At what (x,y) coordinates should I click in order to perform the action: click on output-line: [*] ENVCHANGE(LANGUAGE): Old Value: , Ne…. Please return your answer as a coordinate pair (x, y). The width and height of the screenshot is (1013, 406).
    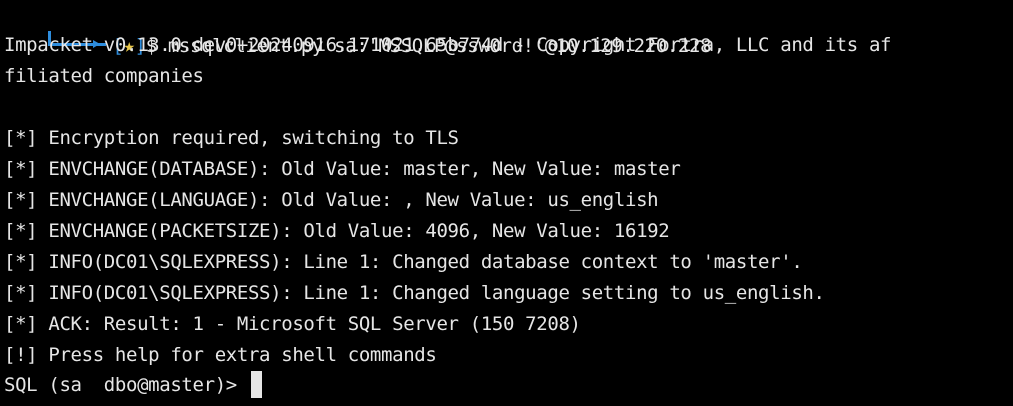
    Looking at the image, I should click on (331, 200).